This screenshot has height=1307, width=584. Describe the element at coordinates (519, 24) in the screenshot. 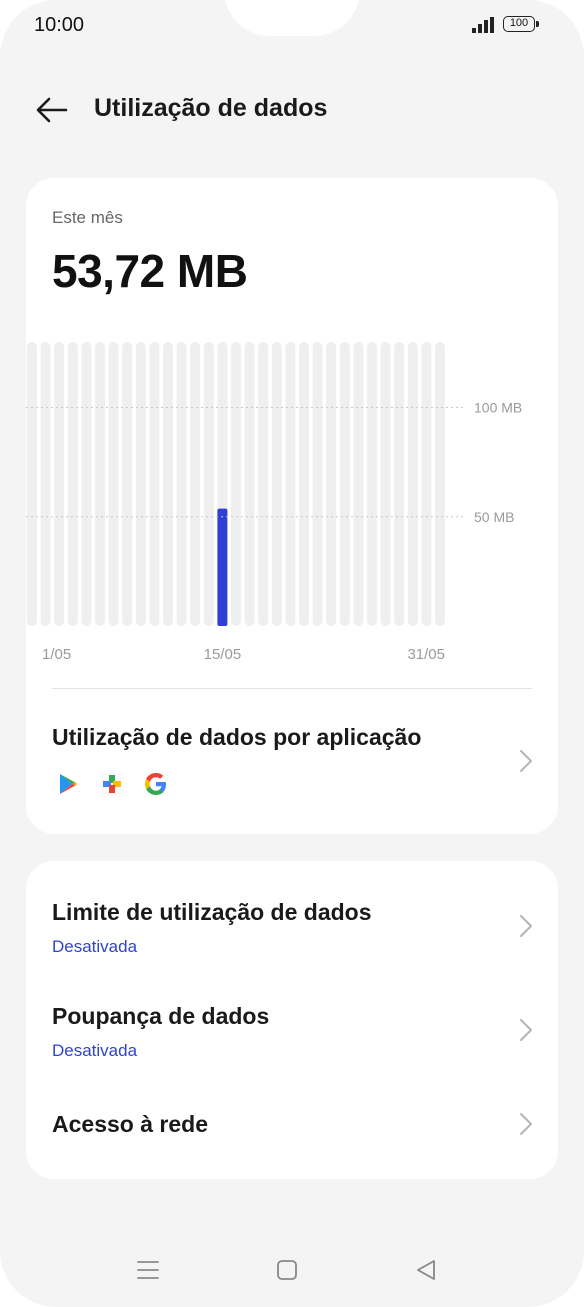

I see `battery-level: 100` at that location.